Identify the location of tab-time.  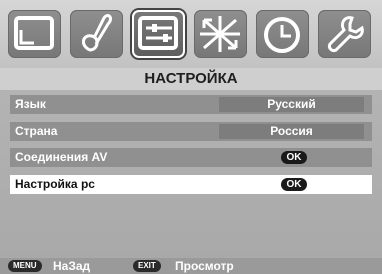
(282, 34).